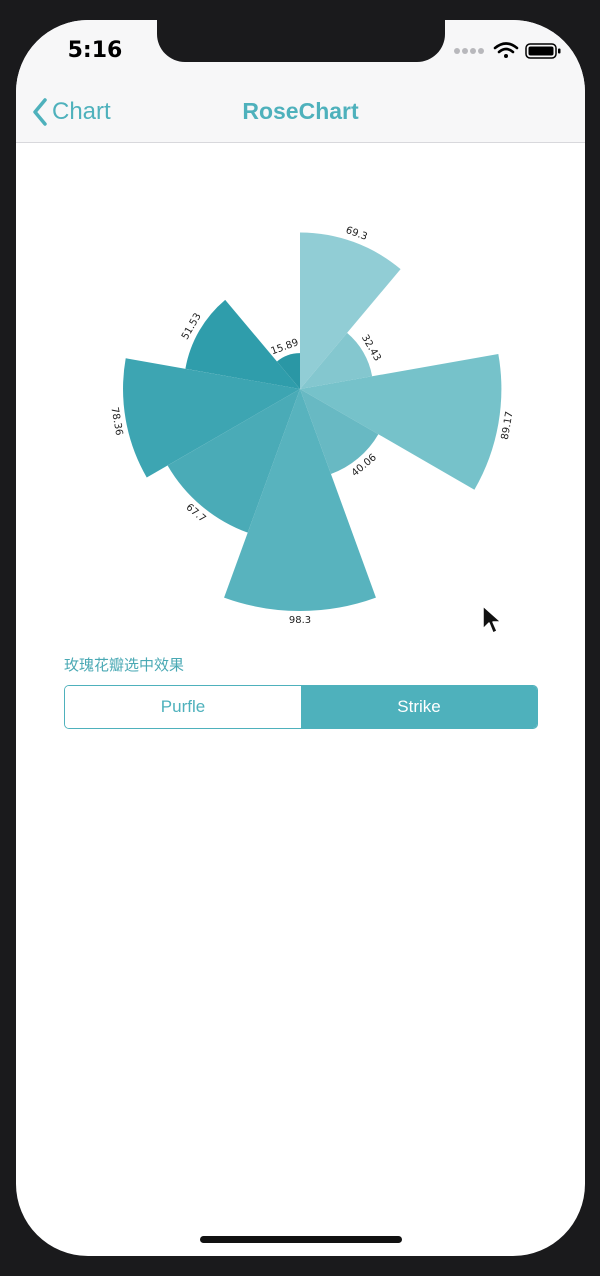 Image resolution: width=600 pixels, height=1276 pixels. What do you see at coordinates (301, 1239) in the screenshot?
I see `home-indicator` at bounding box center [301, 1239].